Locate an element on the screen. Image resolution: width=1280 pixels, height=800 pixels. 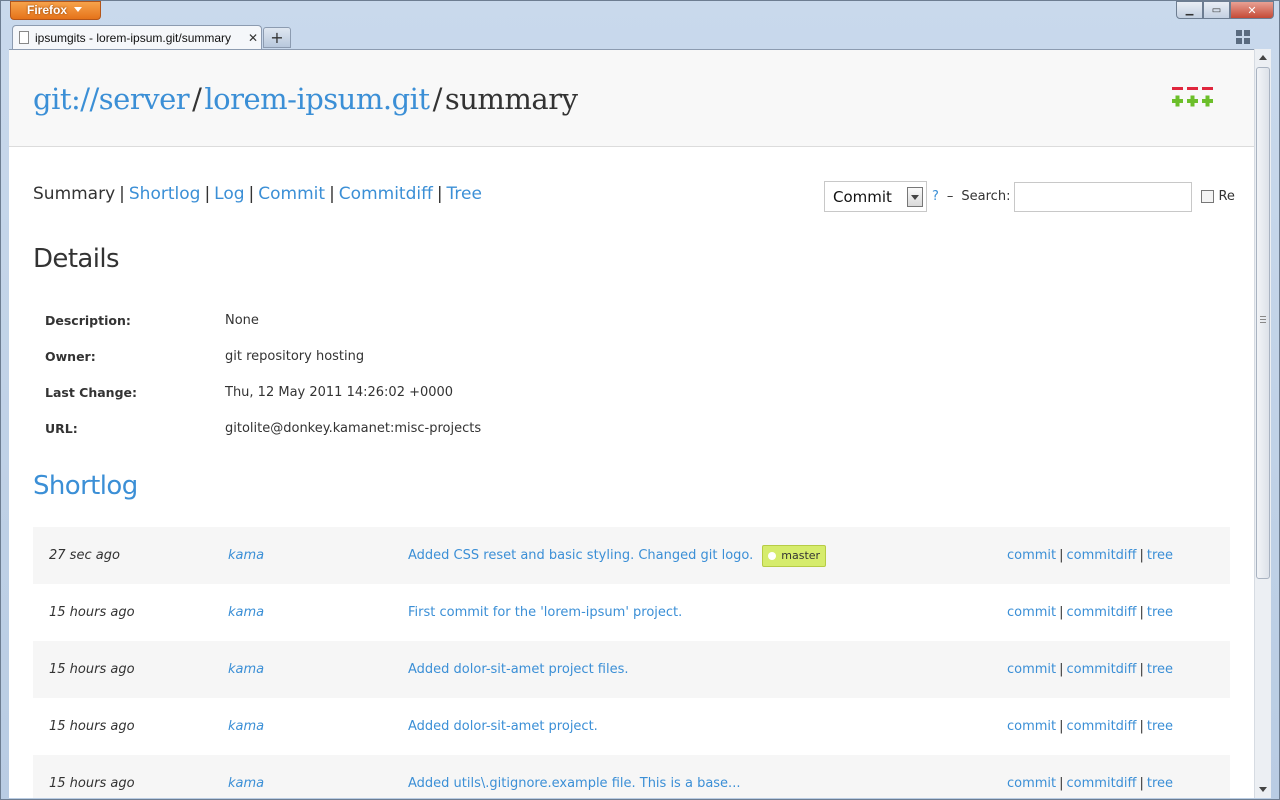
details-label: Owner: is located at coordinates (70, 356).